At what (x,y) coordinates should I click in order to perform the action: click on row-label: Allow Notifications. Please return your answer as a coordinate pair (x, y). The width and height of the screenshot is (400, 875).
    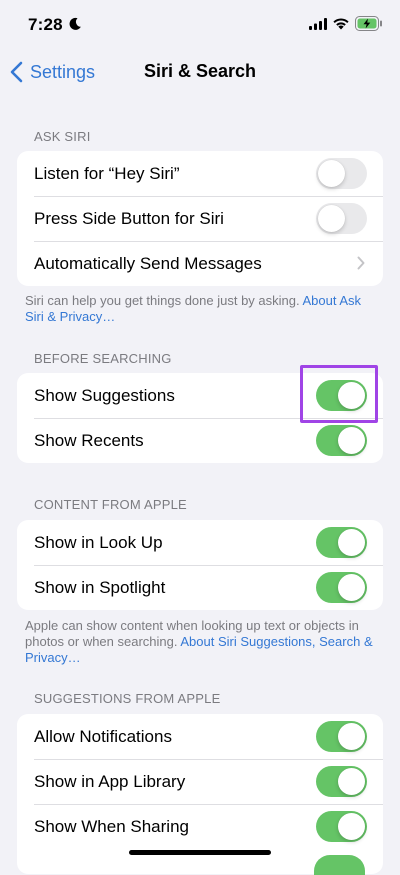
    Looking at the image, I should click on (103, 736).